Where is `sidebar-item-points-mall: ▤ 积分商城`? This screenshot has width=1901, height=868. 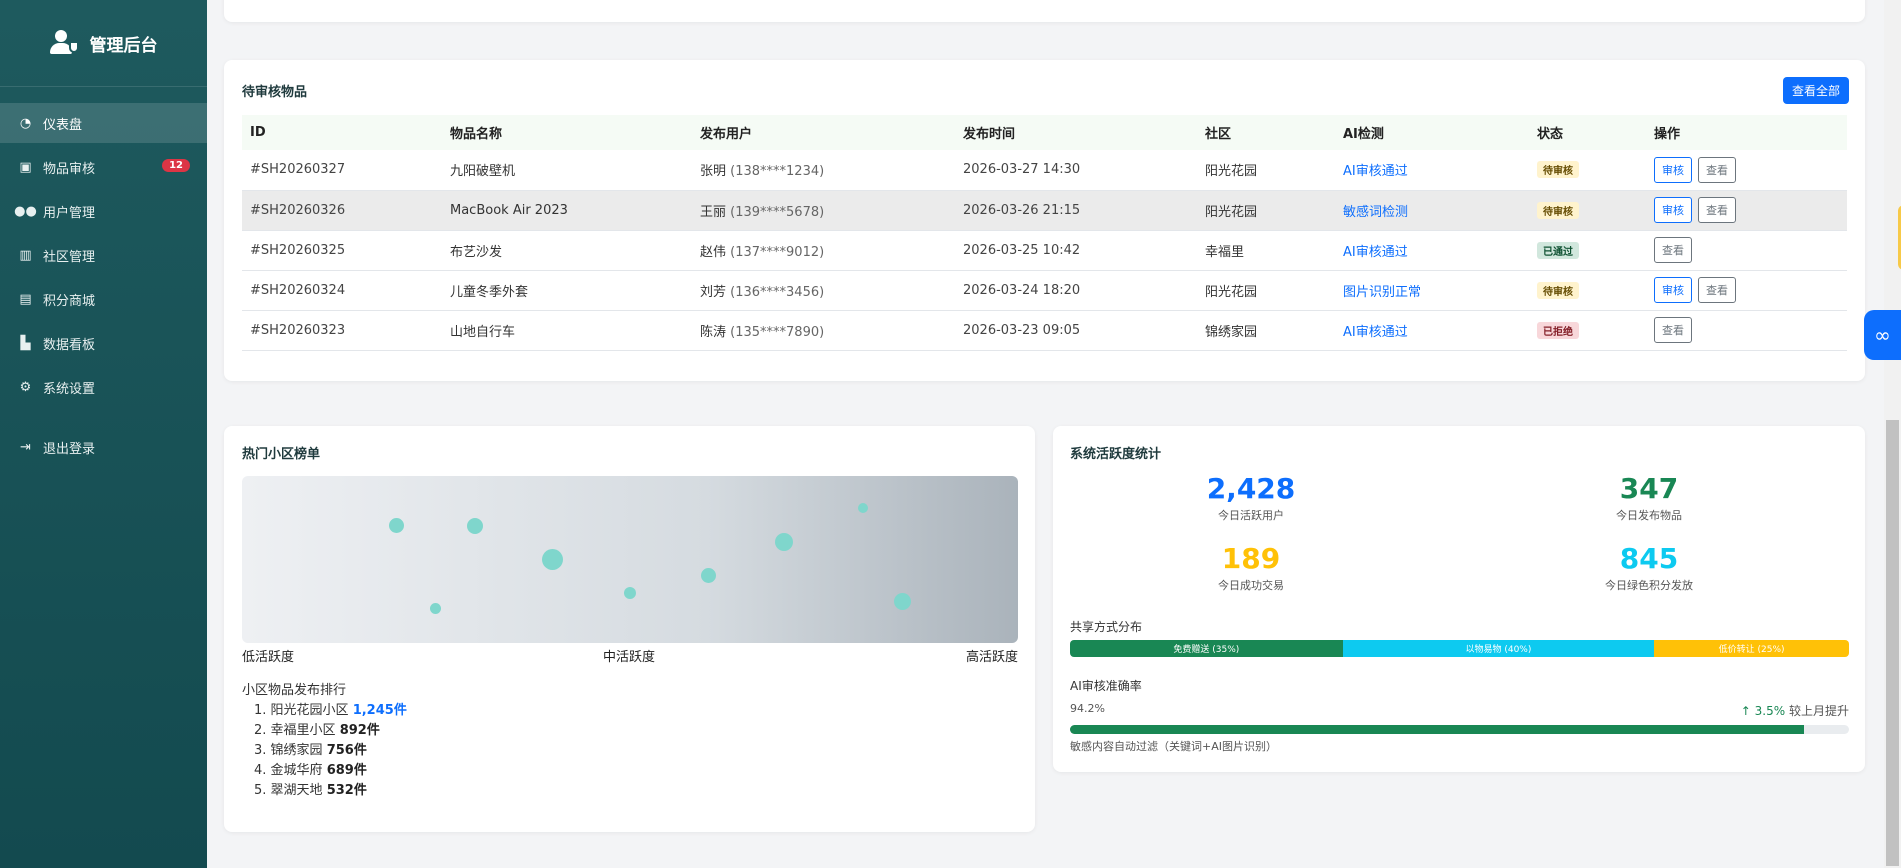 sidebar-item-points-mall: ▤ 积分商城 is located at coordinates (103, 299).